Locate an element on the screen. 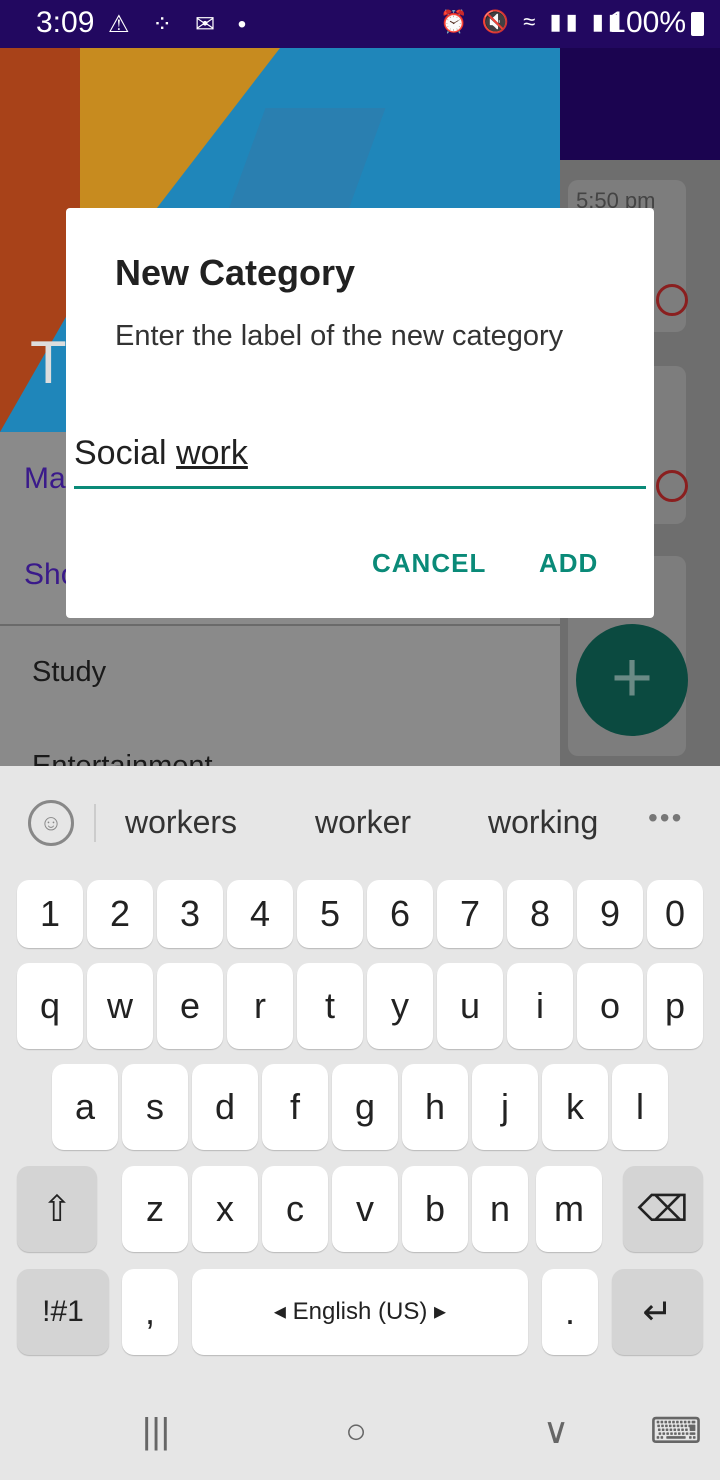 The width and height of the screenshot is (720, 1480). app-bar is located at coordinates (640, 104).